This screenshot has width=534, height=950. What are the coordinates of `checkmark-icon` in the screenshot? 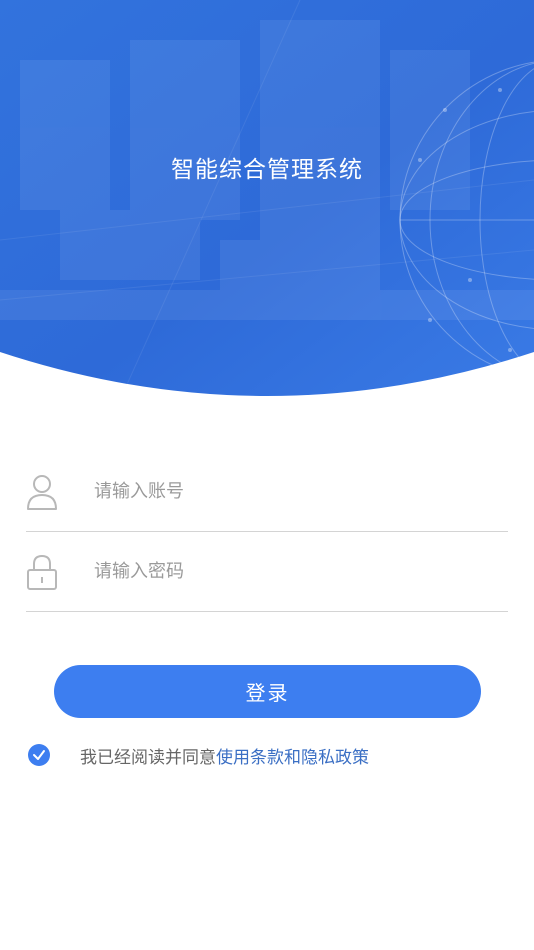 It's located at (39, 755).